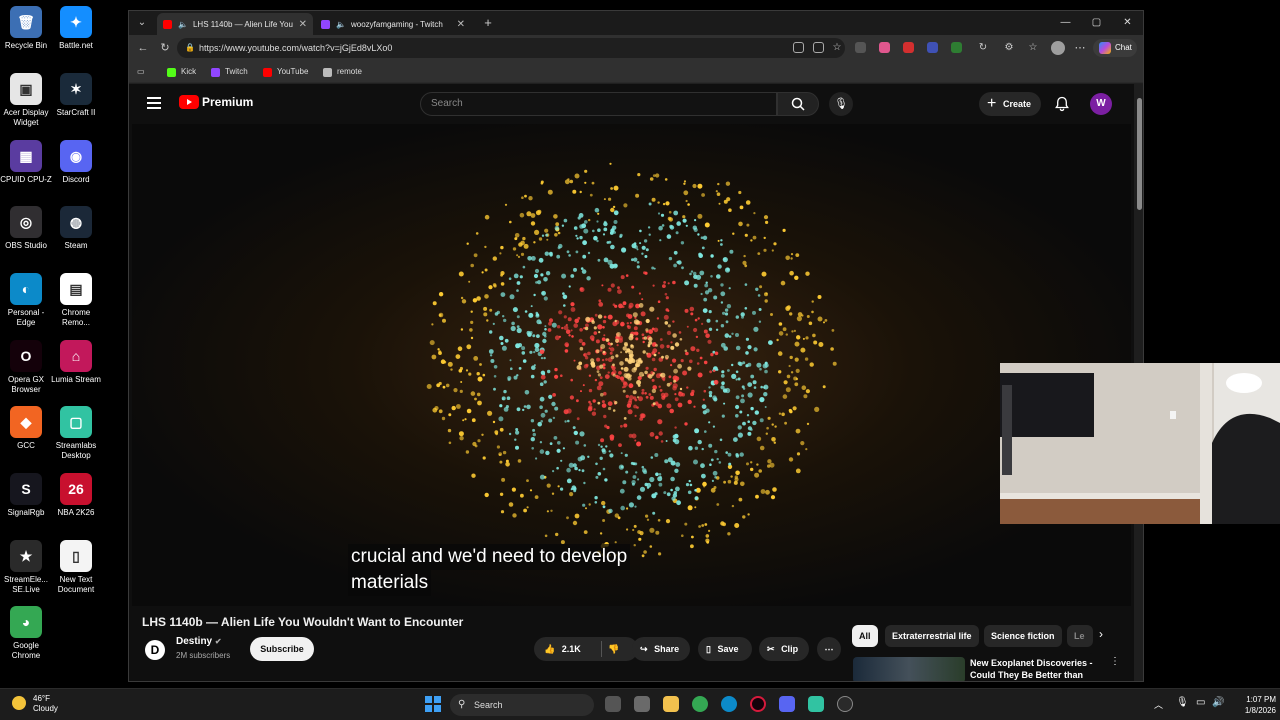  What do you see at coordinates (76, 495) in the screenshot?
I see `desktop-icon: 26 NBA 2K26` at bounding box center [76, 495].